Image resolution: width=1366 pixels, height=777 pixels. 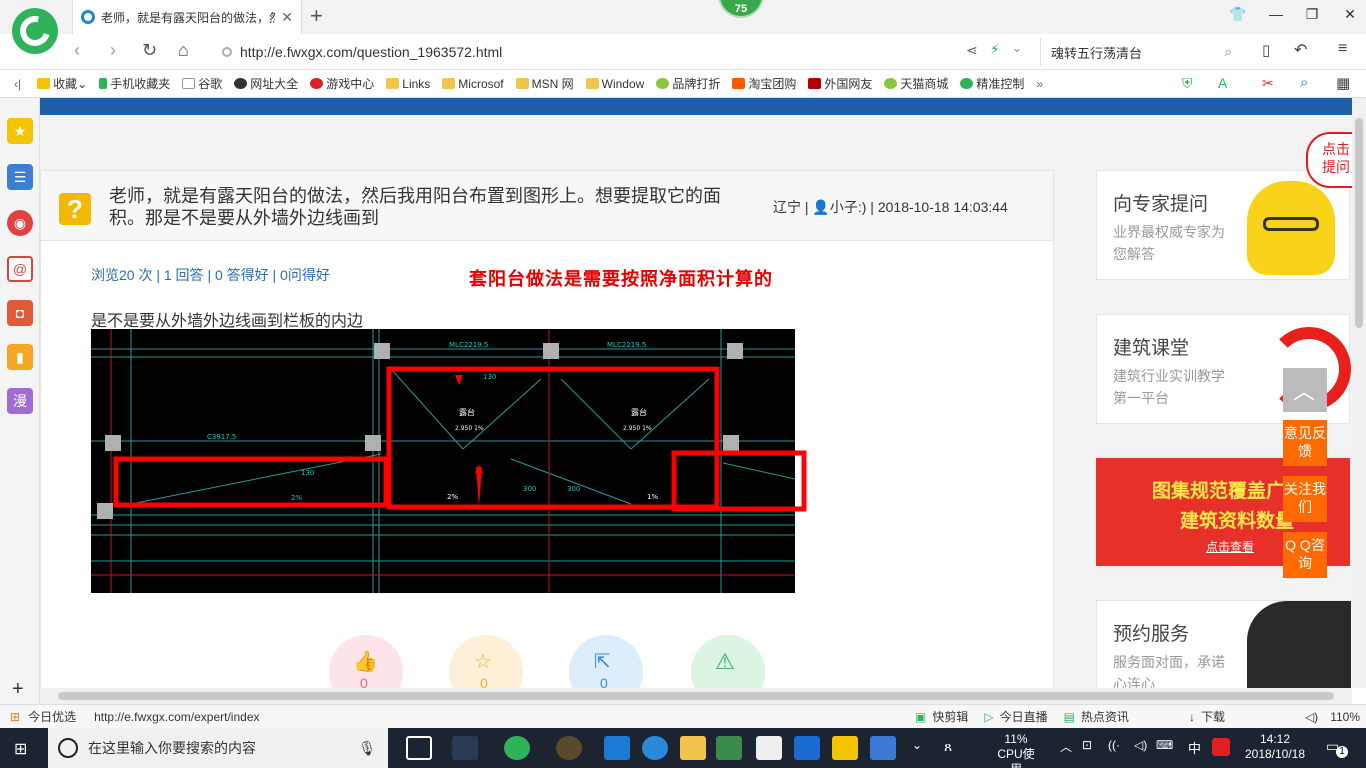 What do you see at coordinates (1066, 746) in the screenshot?
I see `chevron-up-icon: ︿` at bounding box center [1066, 746].